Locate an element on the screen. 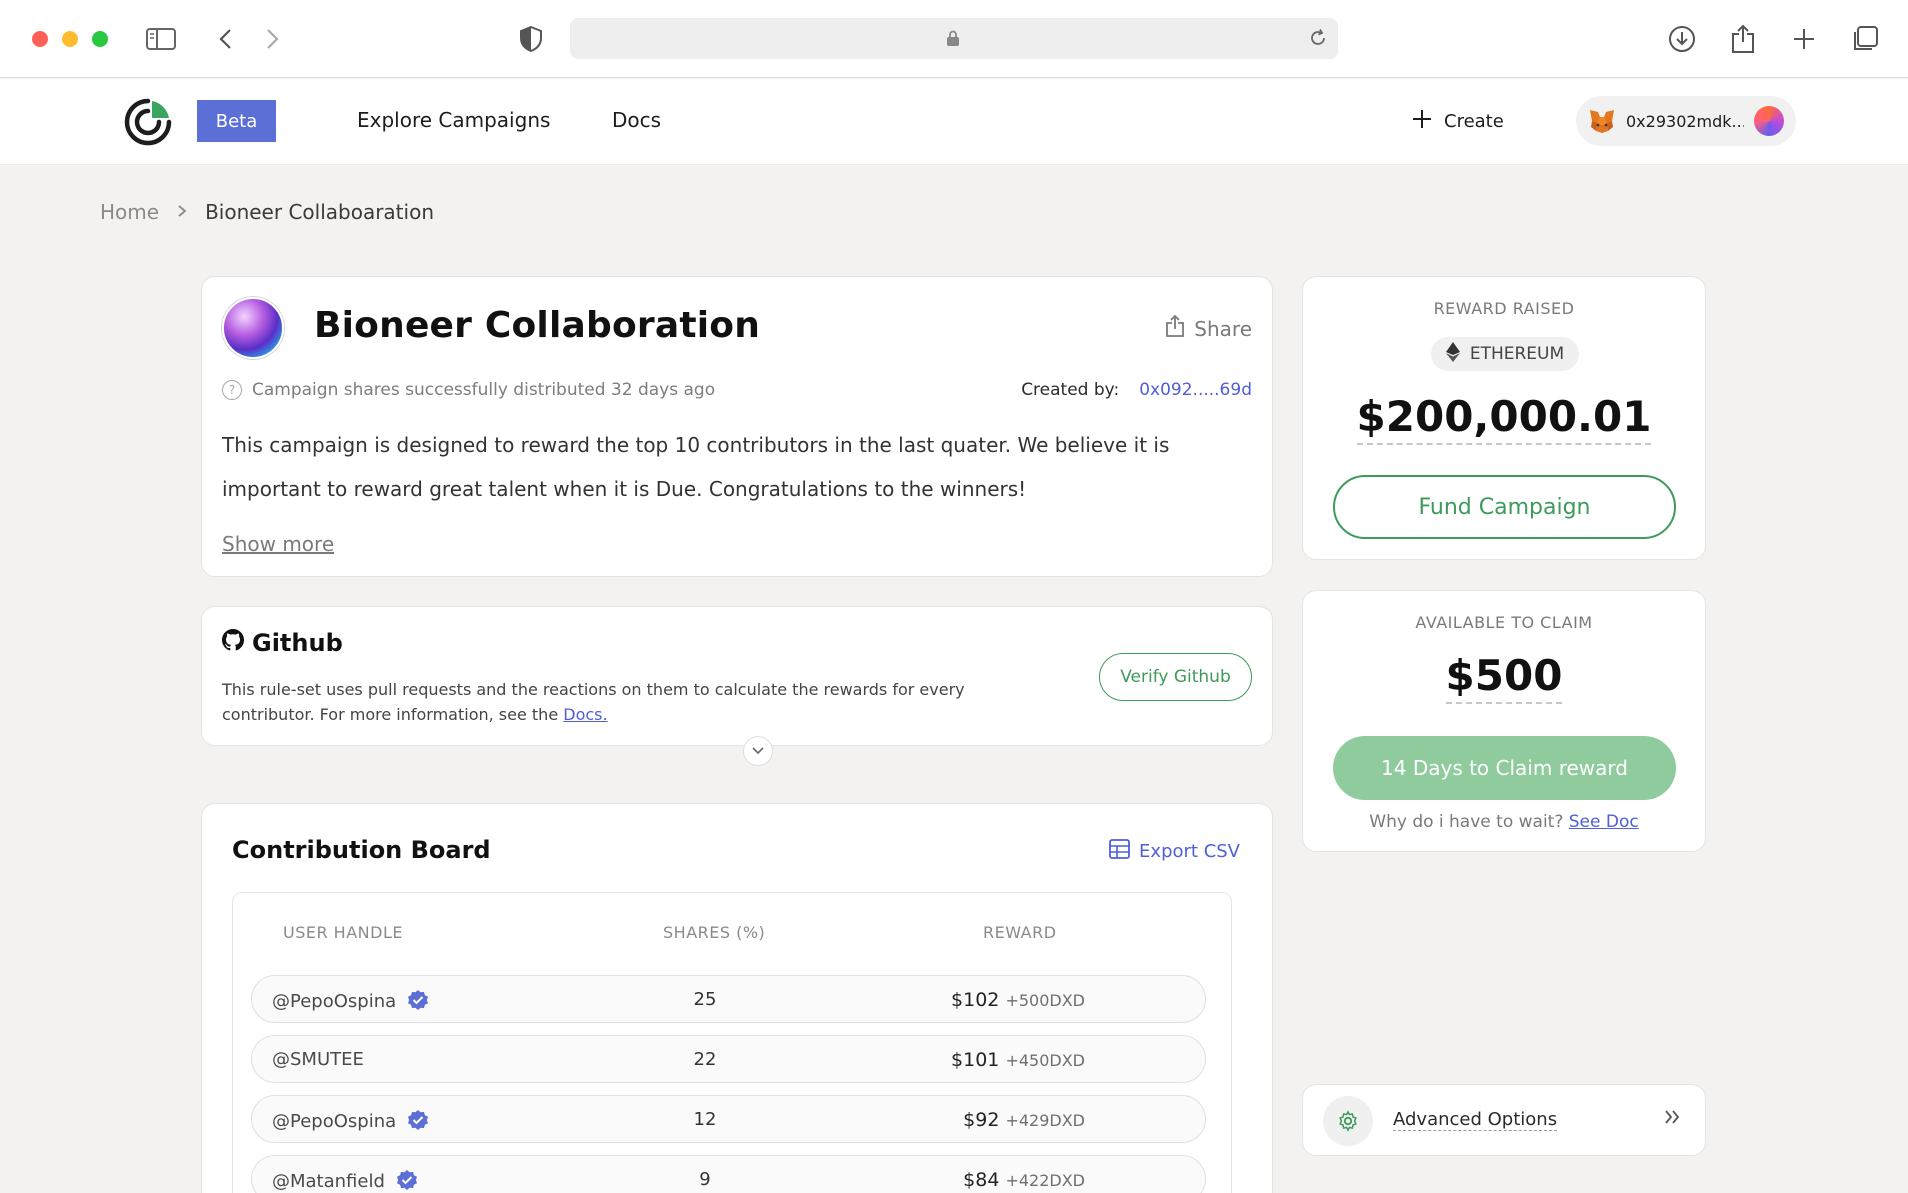 This screenshot has height=1193, width=1908. close-window-button is located at coordinates (40, 39).